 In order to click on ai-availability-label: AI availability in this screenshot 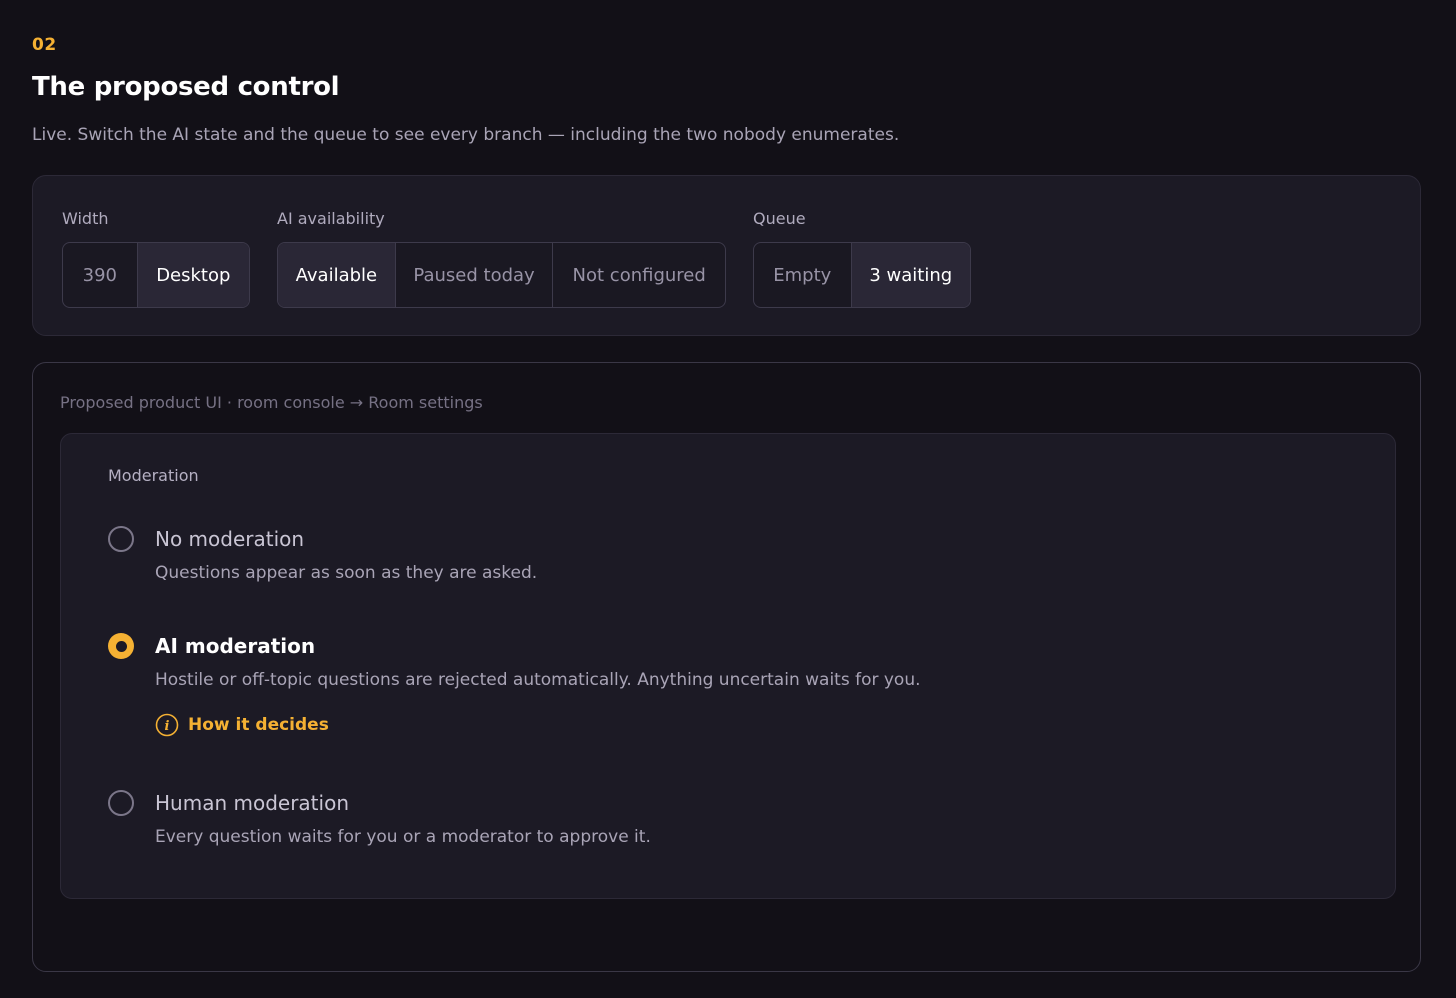, I will do `click(331, 218)`.